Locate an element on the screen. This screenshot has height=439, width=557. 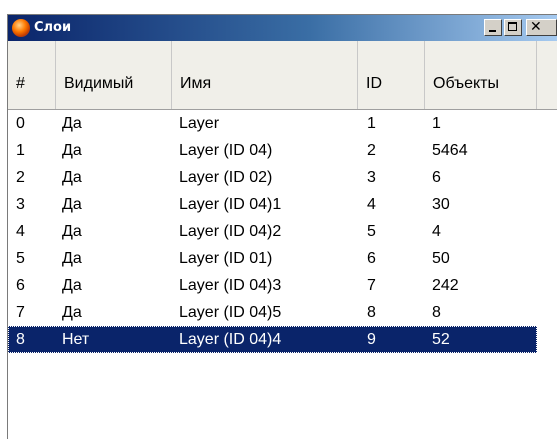
cell-id: 5 is located at coordinates (371, 231).